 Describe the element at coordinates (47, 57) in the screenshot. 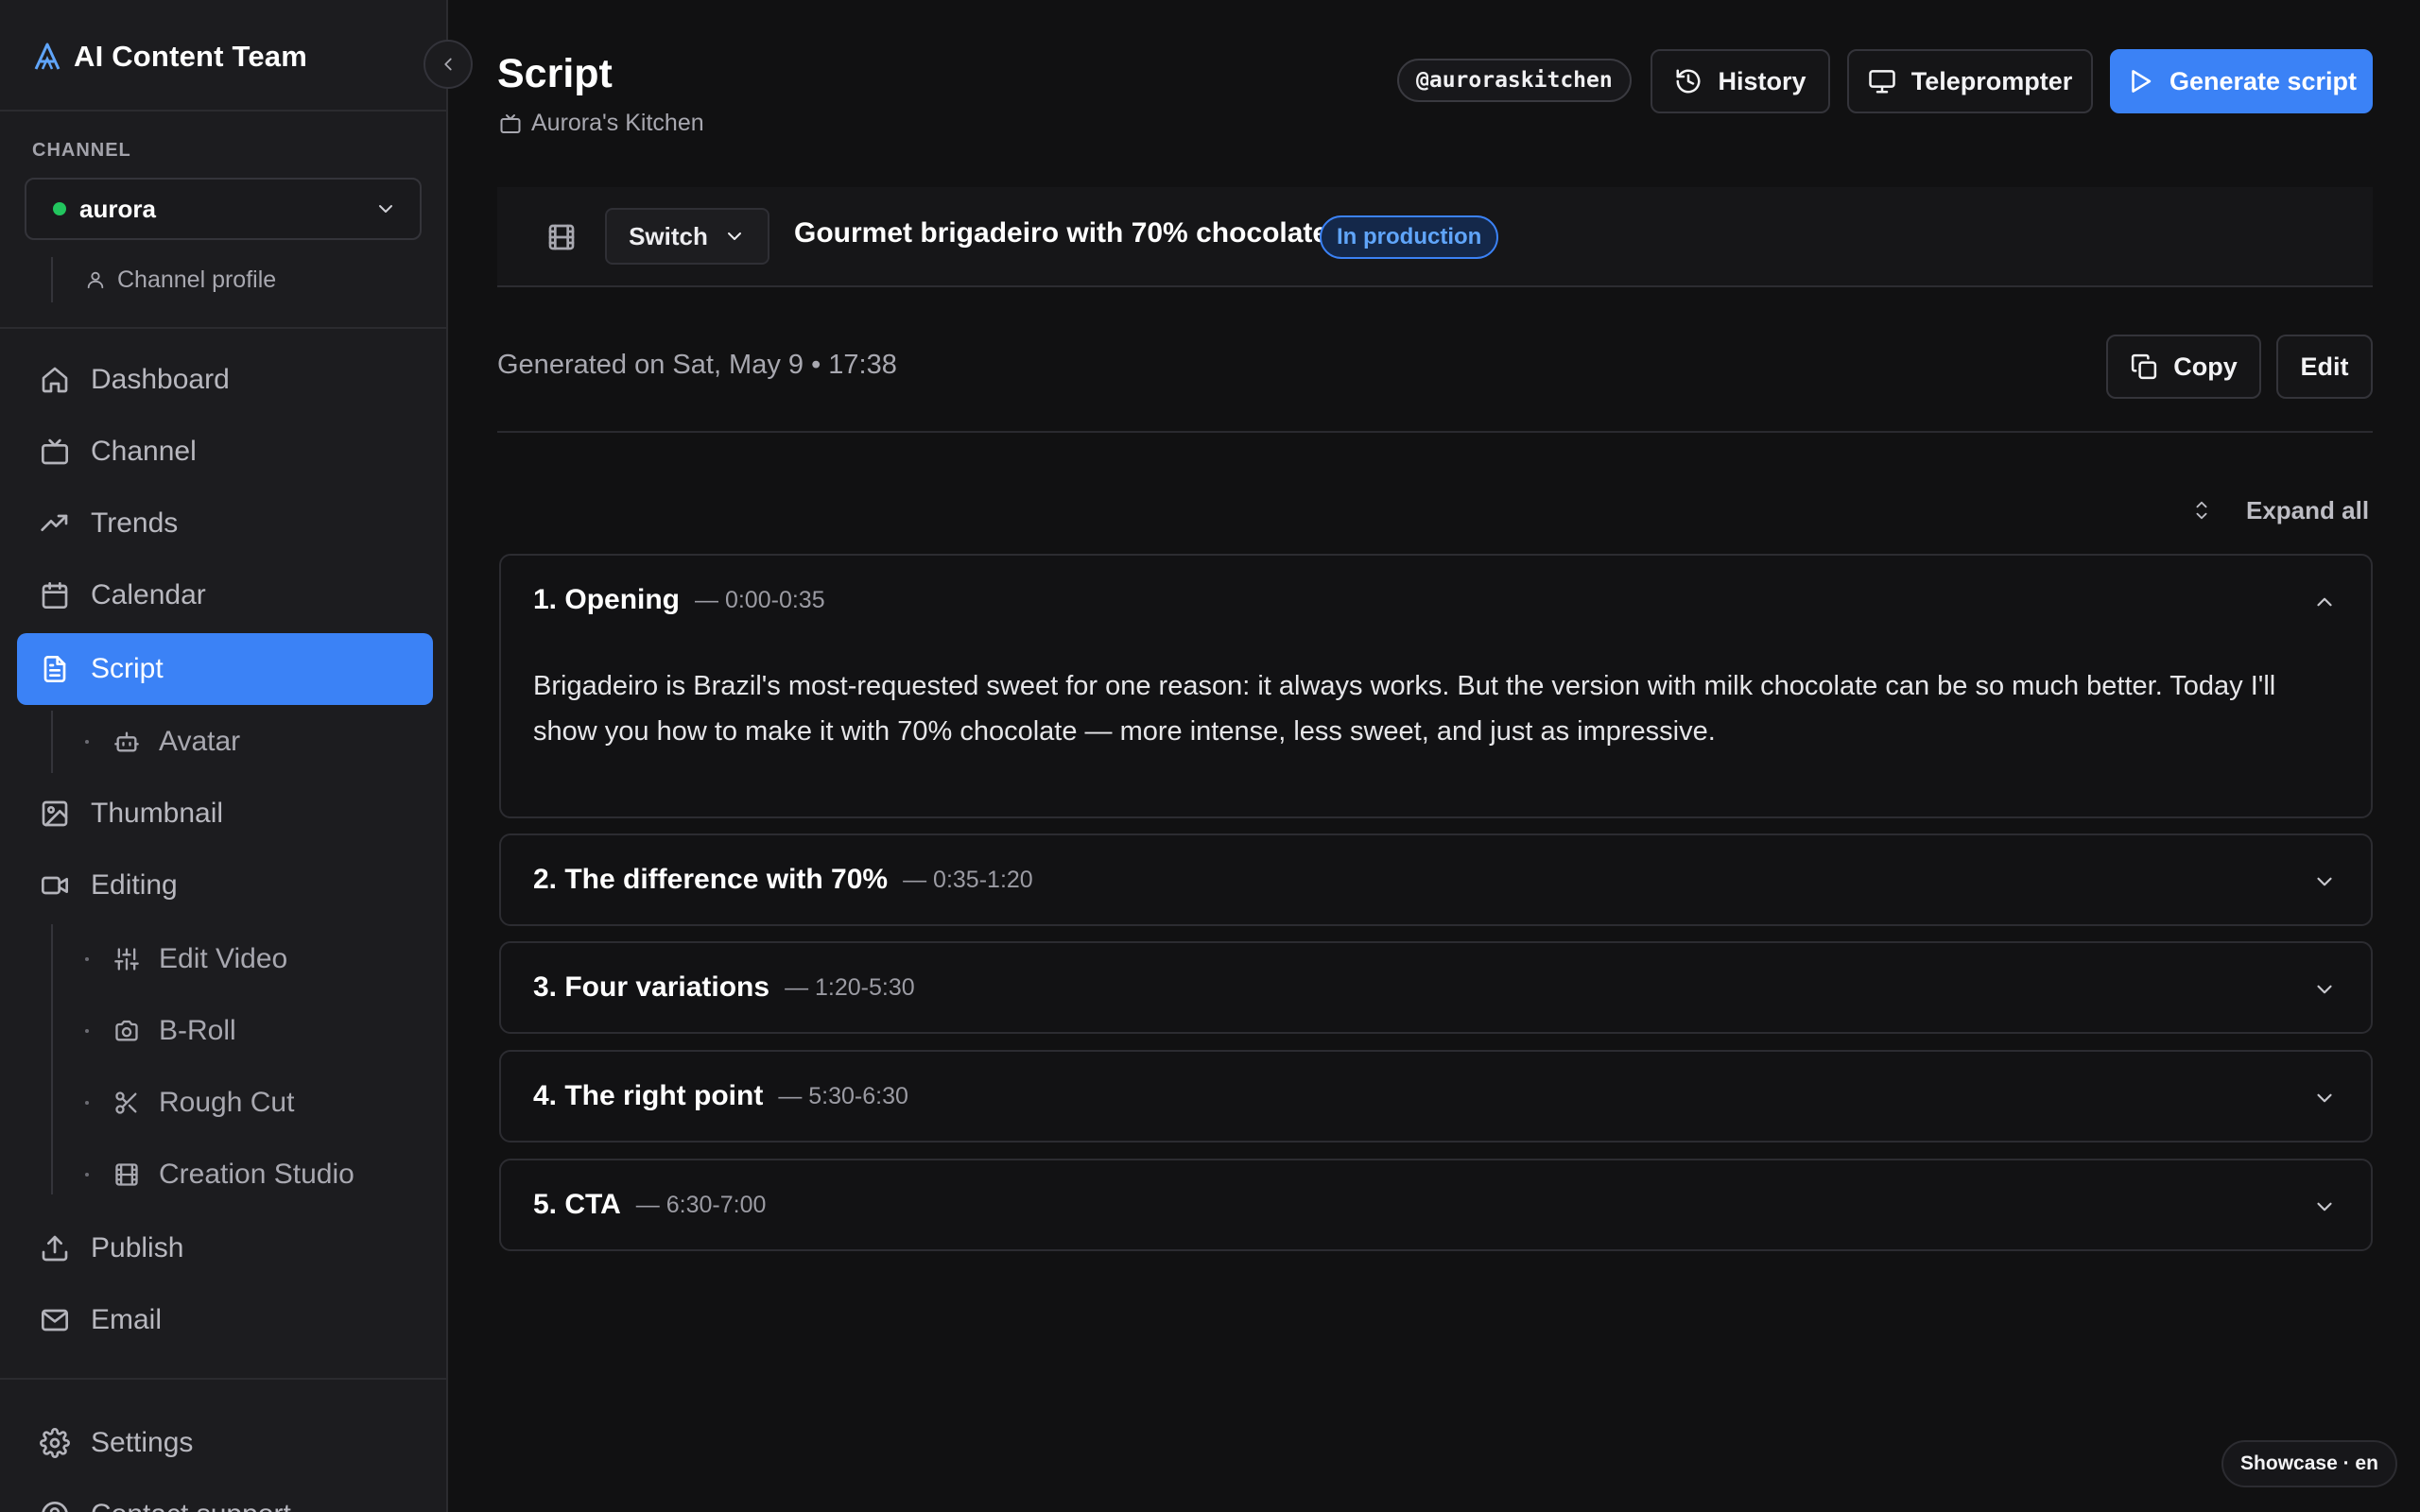

I see `logo-icon` at that location.